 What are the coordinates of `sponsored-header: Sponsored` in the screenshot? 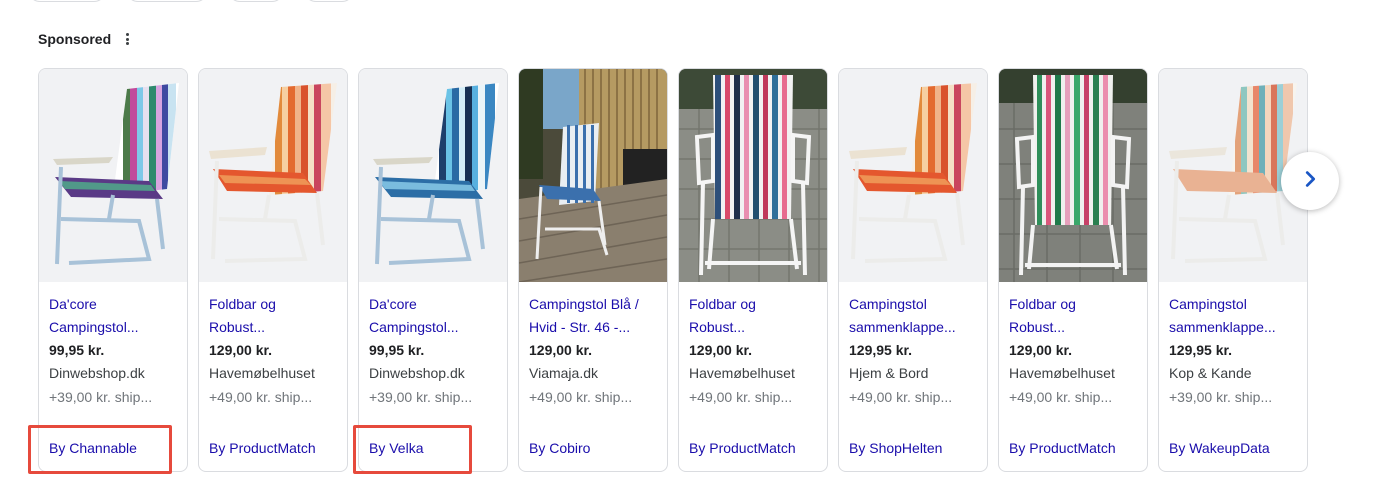 It's located at (84, 39).